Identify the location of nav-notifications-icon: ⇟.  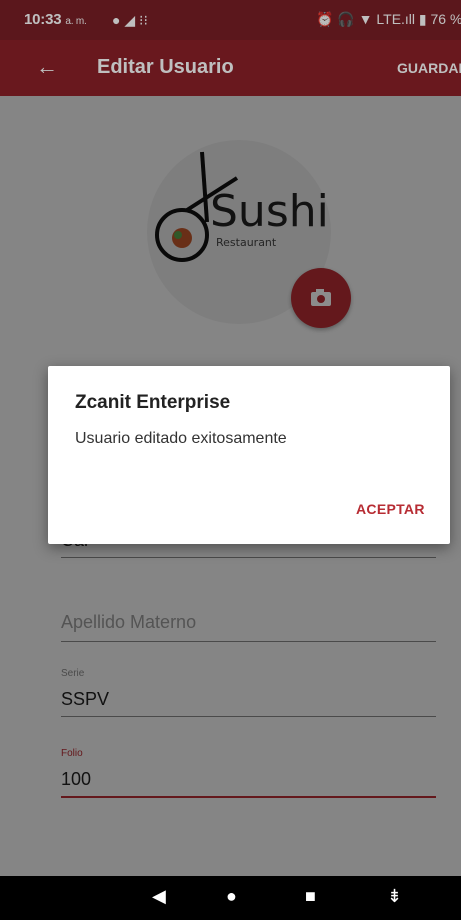
(394, 896).